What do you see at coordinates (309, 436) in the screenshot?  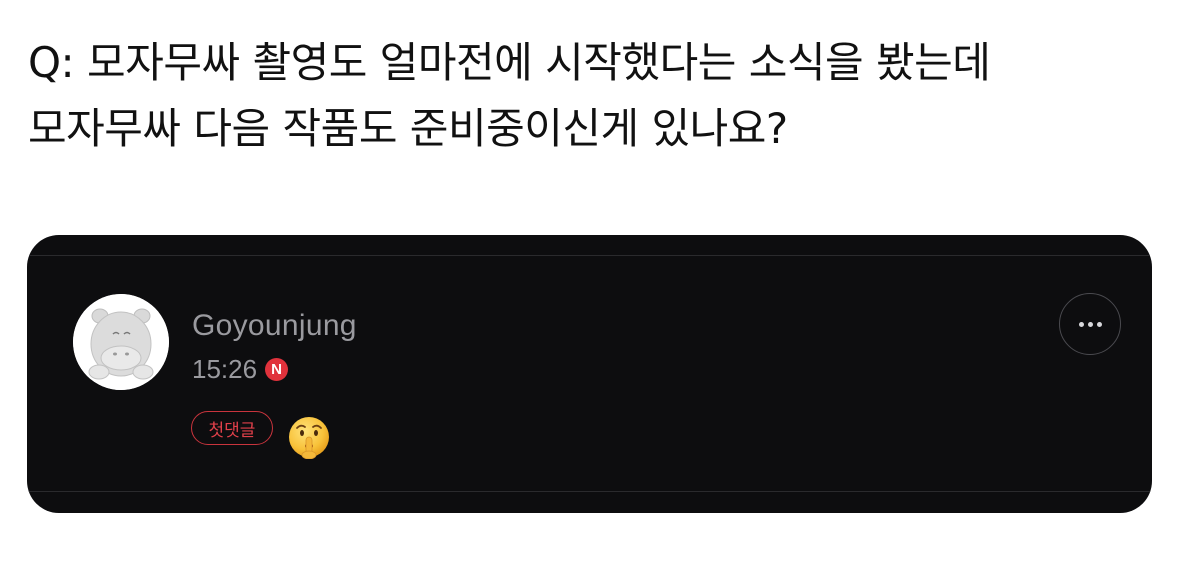 I see `shushing-face-emoji-icon` at bounding box center [309, 436].